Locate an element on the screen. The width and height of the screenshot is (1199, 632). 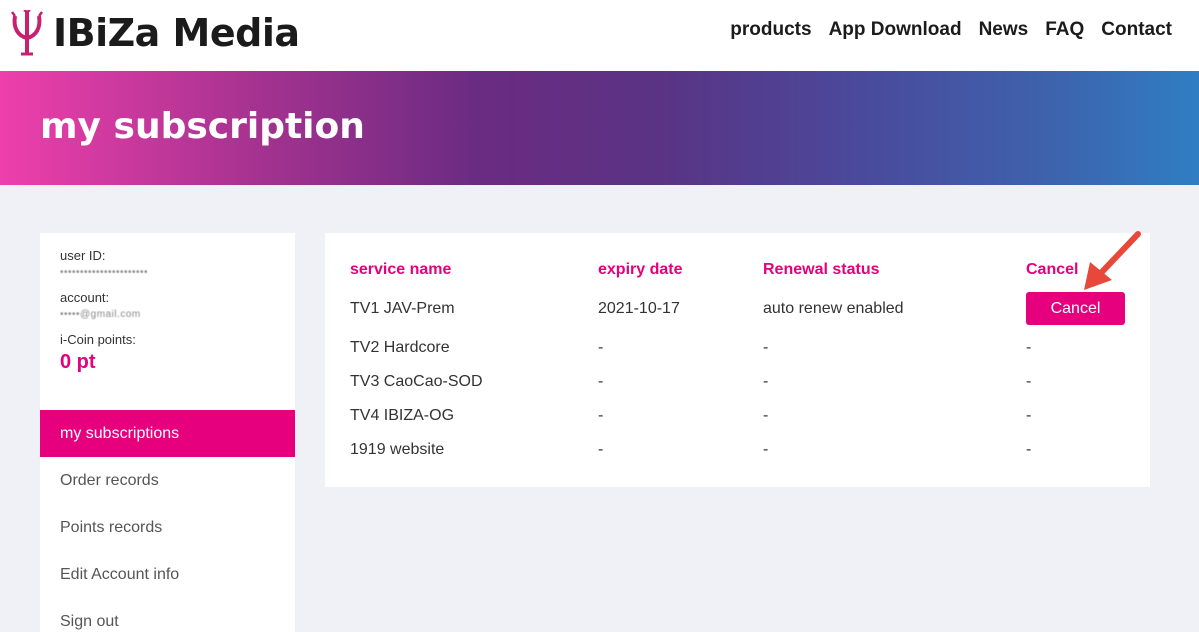
row4-cancel: - is located at coordinates (1029, 415).